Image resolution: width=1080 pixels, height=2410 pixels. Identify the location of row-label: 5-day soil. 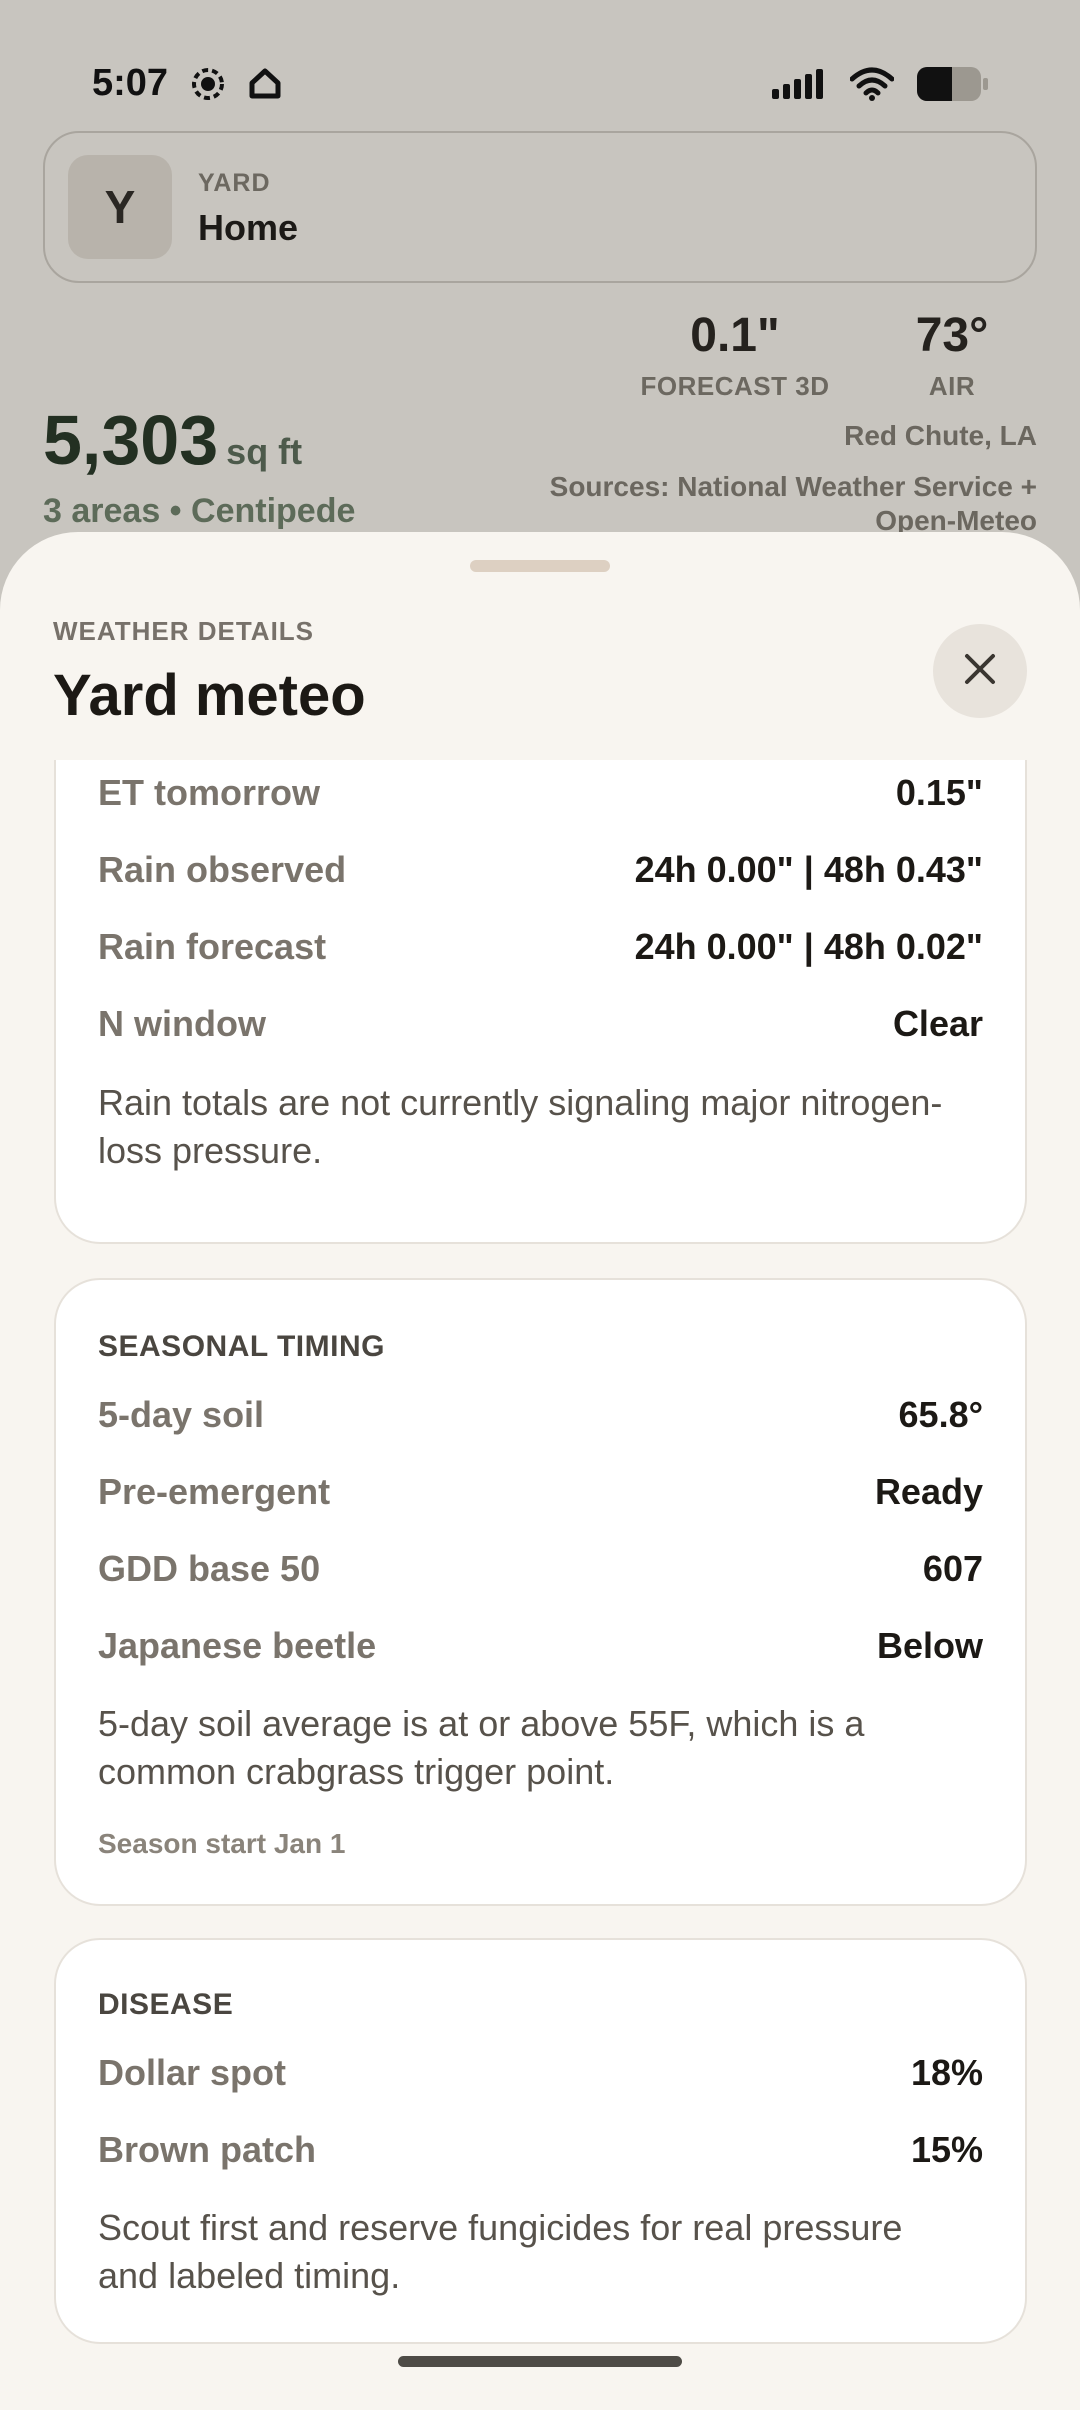
(181, 1414).